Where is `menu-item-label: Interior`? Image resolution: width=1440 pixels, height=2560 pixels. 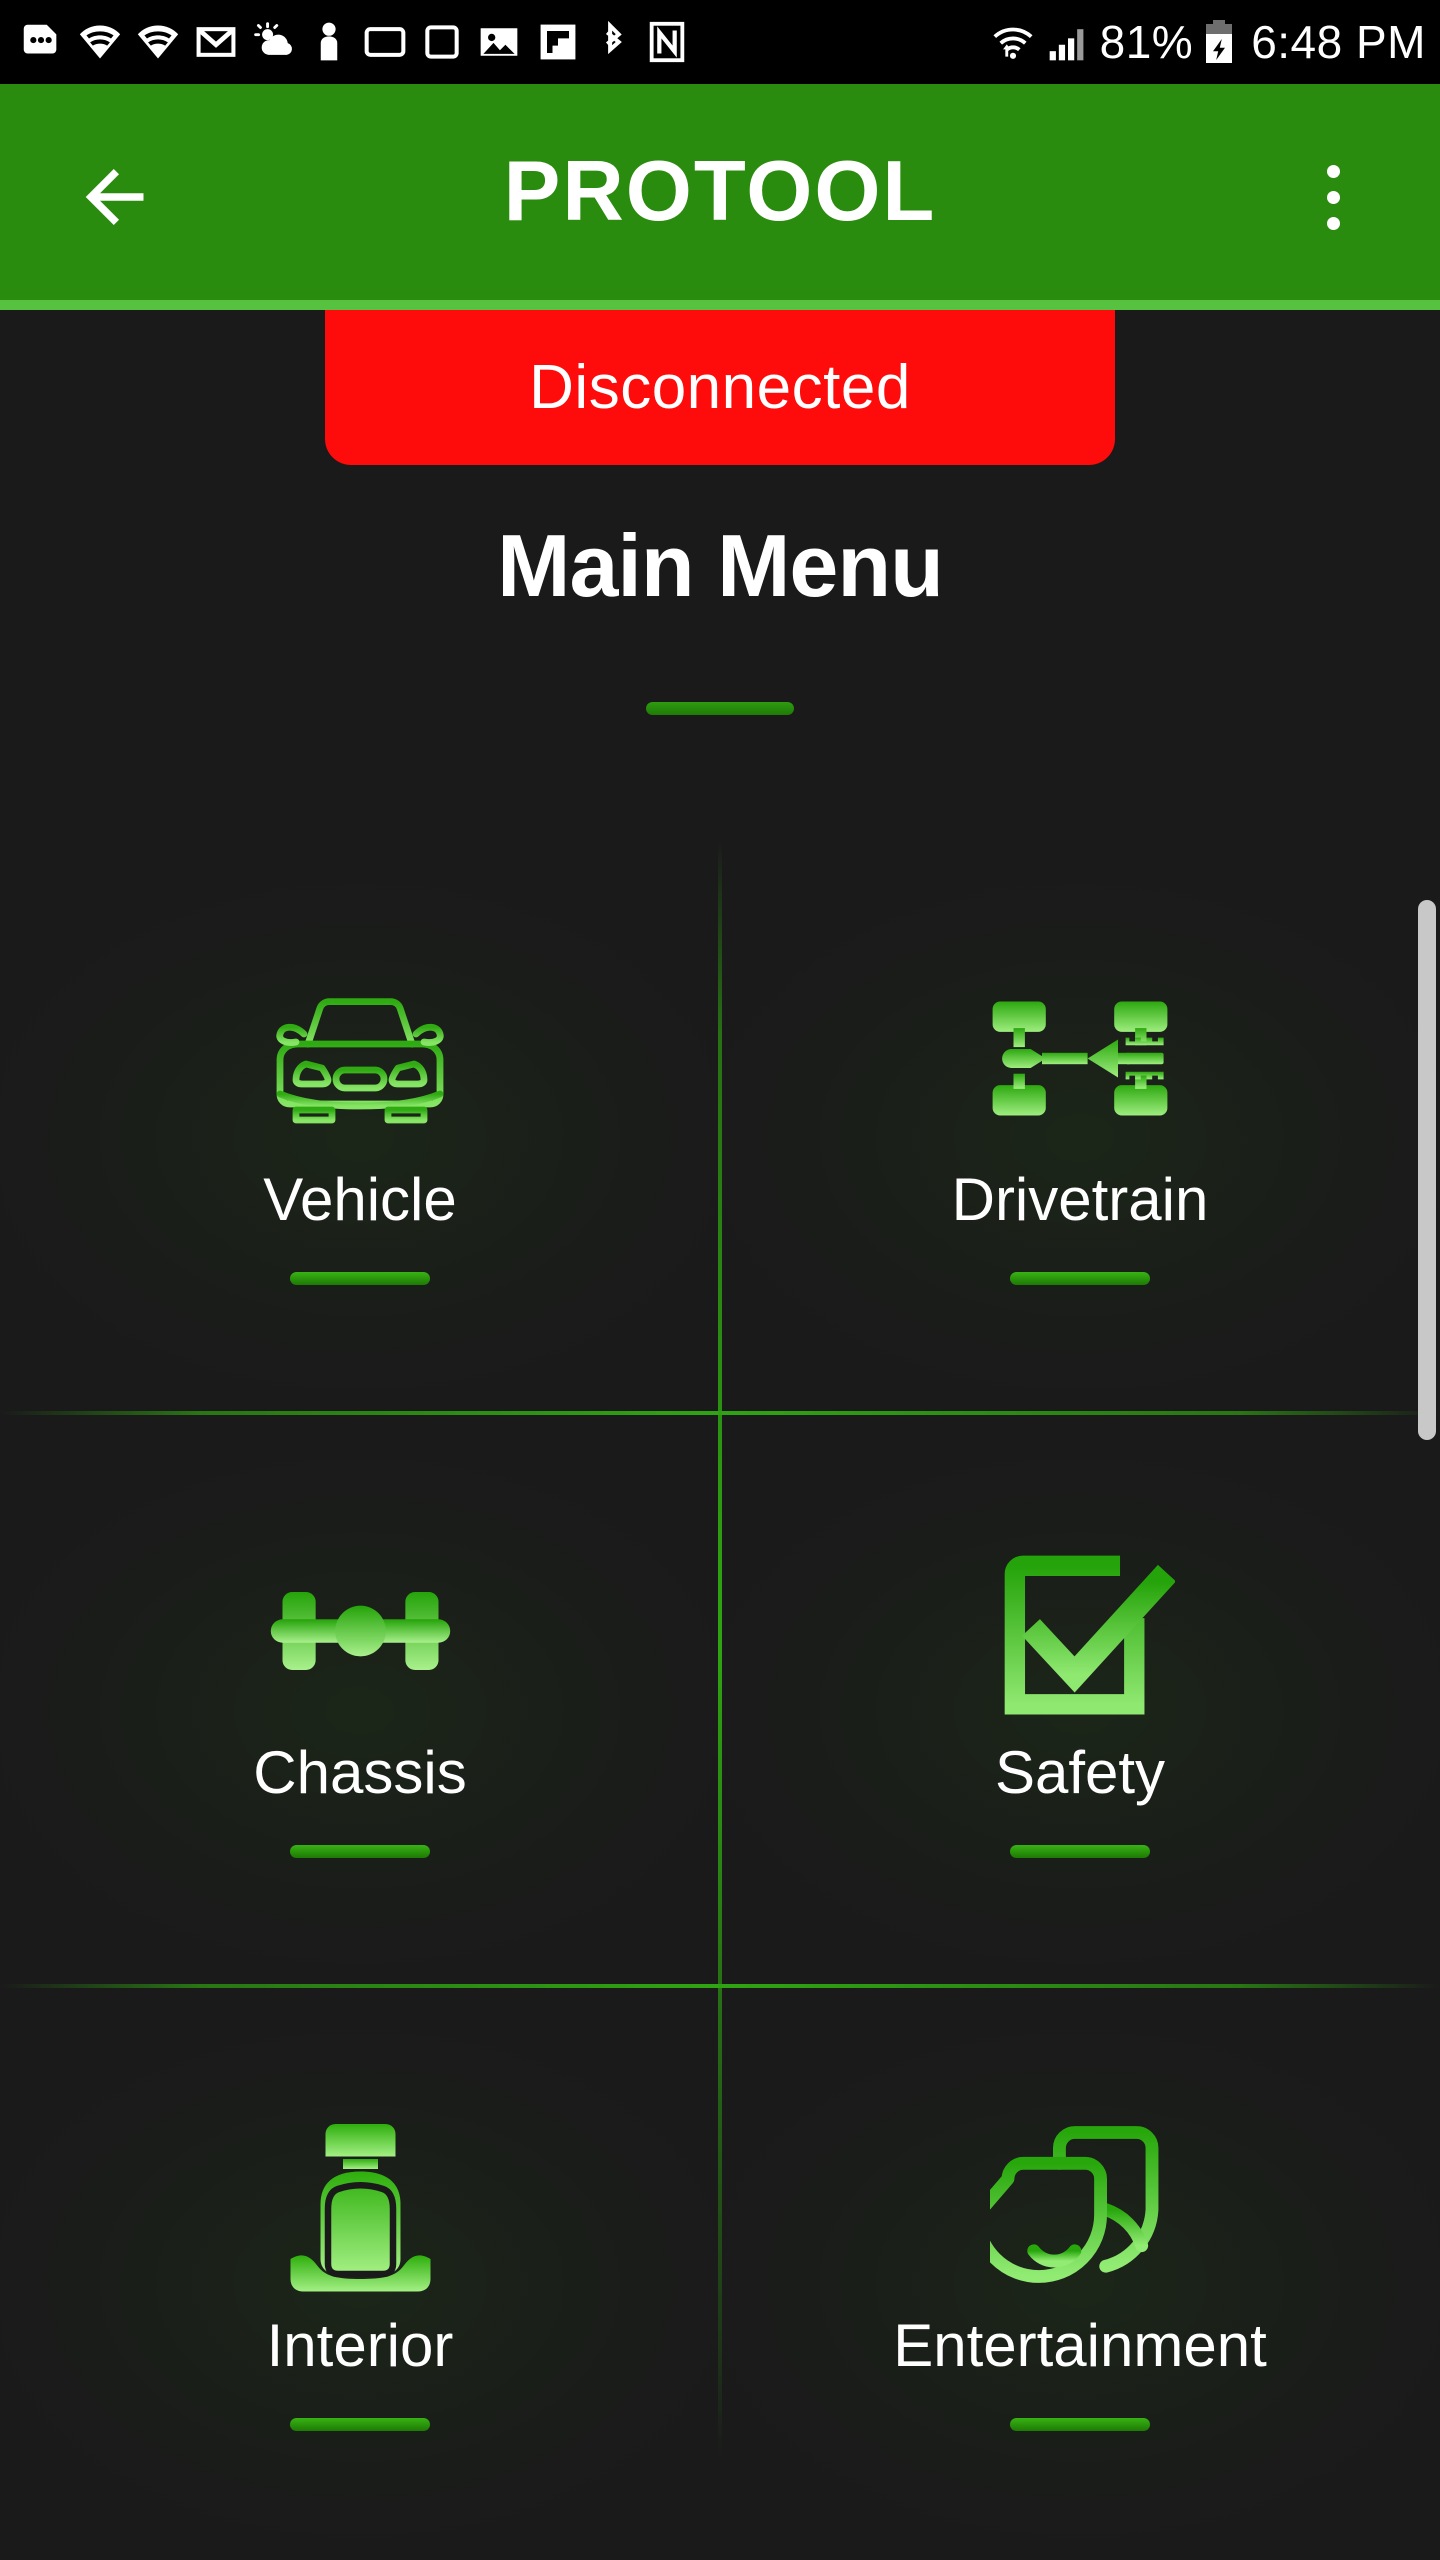 menu-item-label: Interior is located at coordinates (360, 2345).